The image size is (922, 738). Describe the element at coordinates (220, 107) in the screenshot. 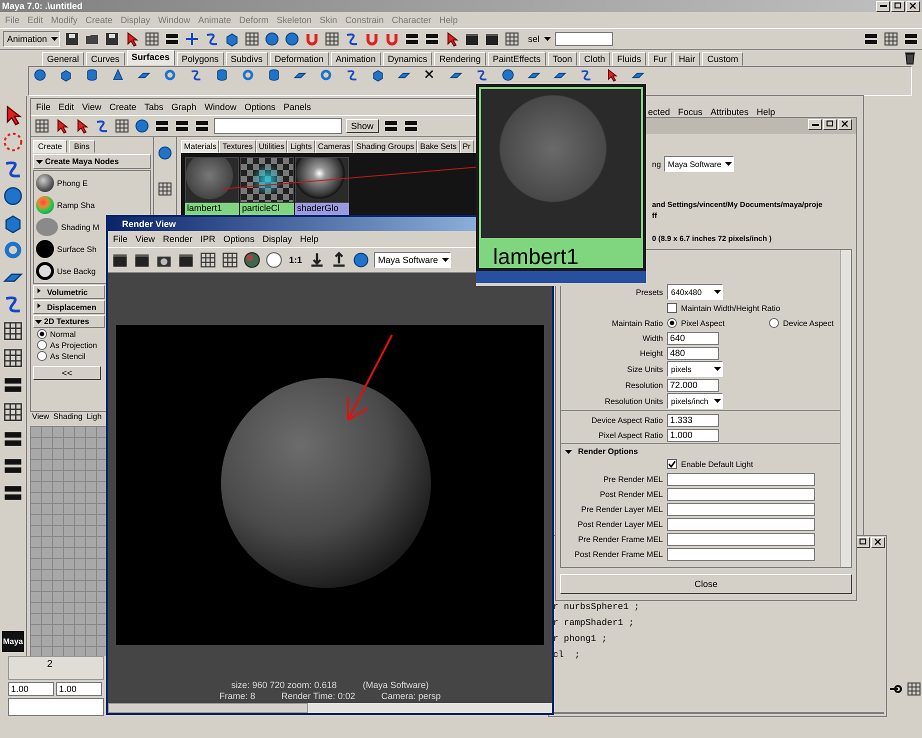

I see `menu-item: Window` at that location.